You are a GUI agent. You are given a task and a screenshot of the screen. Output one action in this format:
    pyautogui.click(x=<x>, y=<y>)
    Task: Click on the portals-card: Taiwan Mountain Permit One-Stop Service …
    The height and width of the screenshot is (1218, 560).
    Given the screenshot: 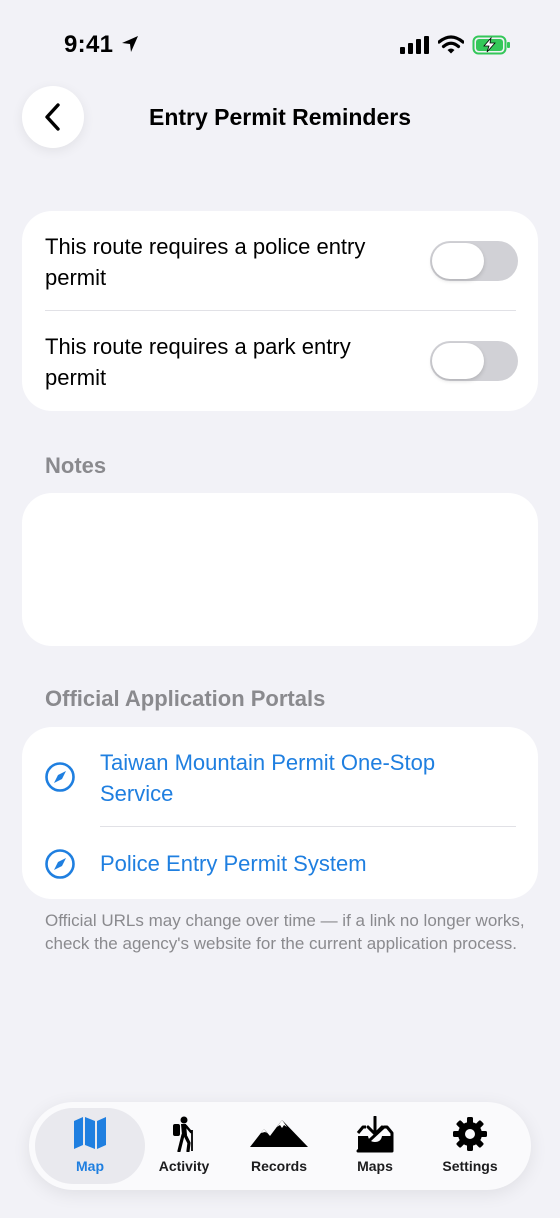 What is the action you would take?
    pyautogui.click(x=280, y=813)
    